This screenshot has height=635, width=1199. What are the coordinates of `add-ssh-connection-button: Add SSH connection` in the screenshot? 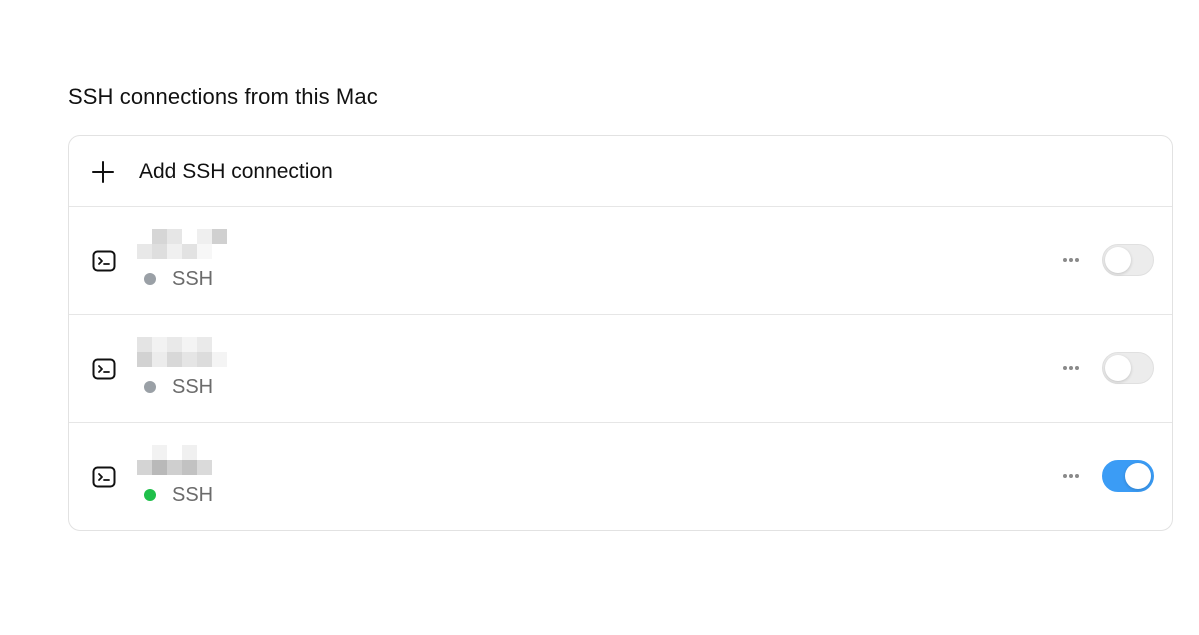 It's located at (620, 171).